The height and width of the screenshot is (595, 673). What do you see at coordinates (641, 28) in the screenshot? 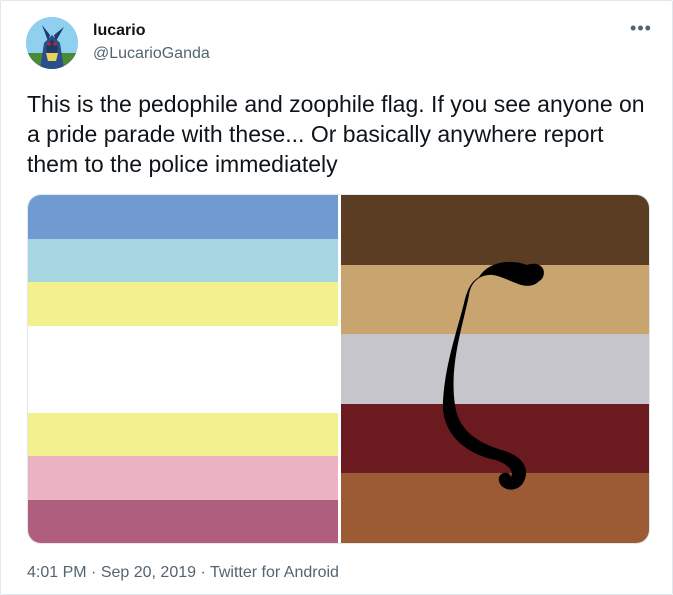
I see `more-horizontal-icon: •••` at bounding box center [641, 28].